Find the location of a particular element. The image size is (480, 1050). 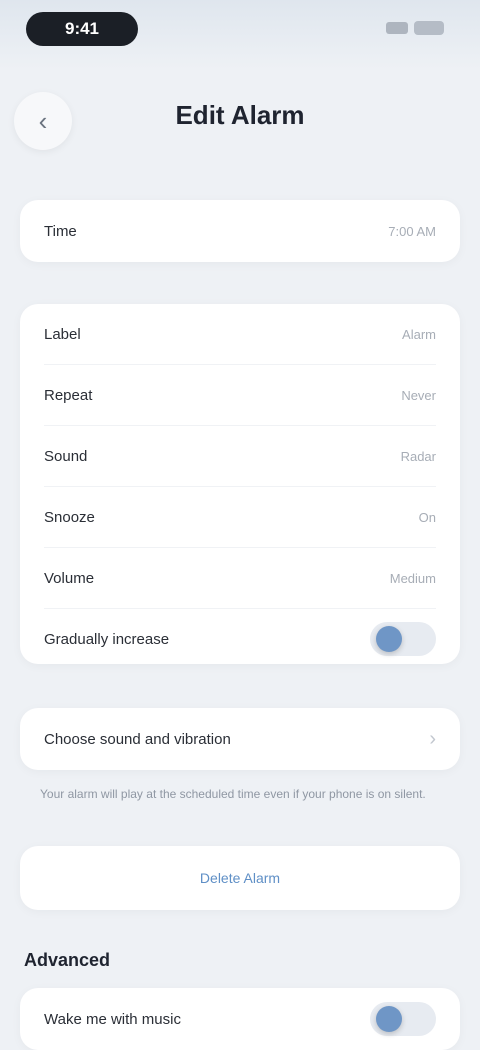

row-label: Volume is located at coordinates (69, 578).